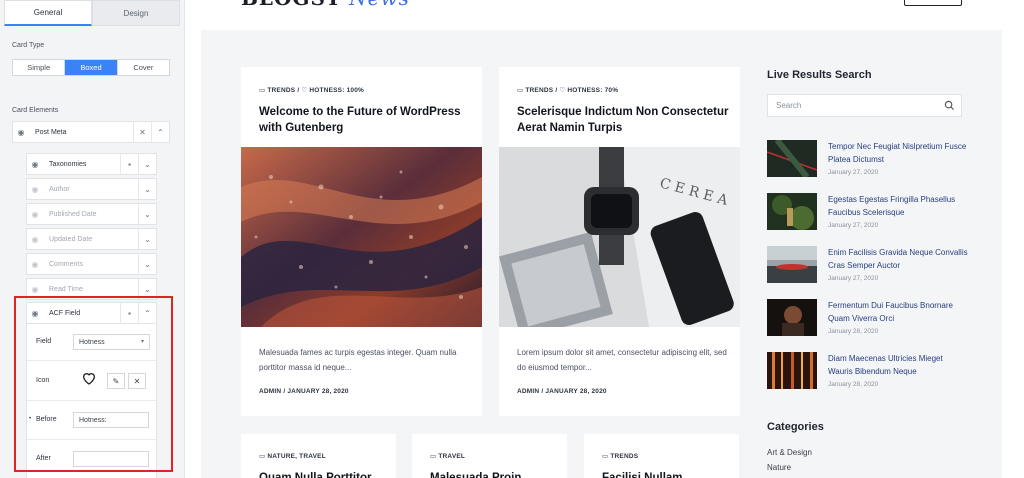  I want to click on heart-icon: ♡, so click(304, 90).